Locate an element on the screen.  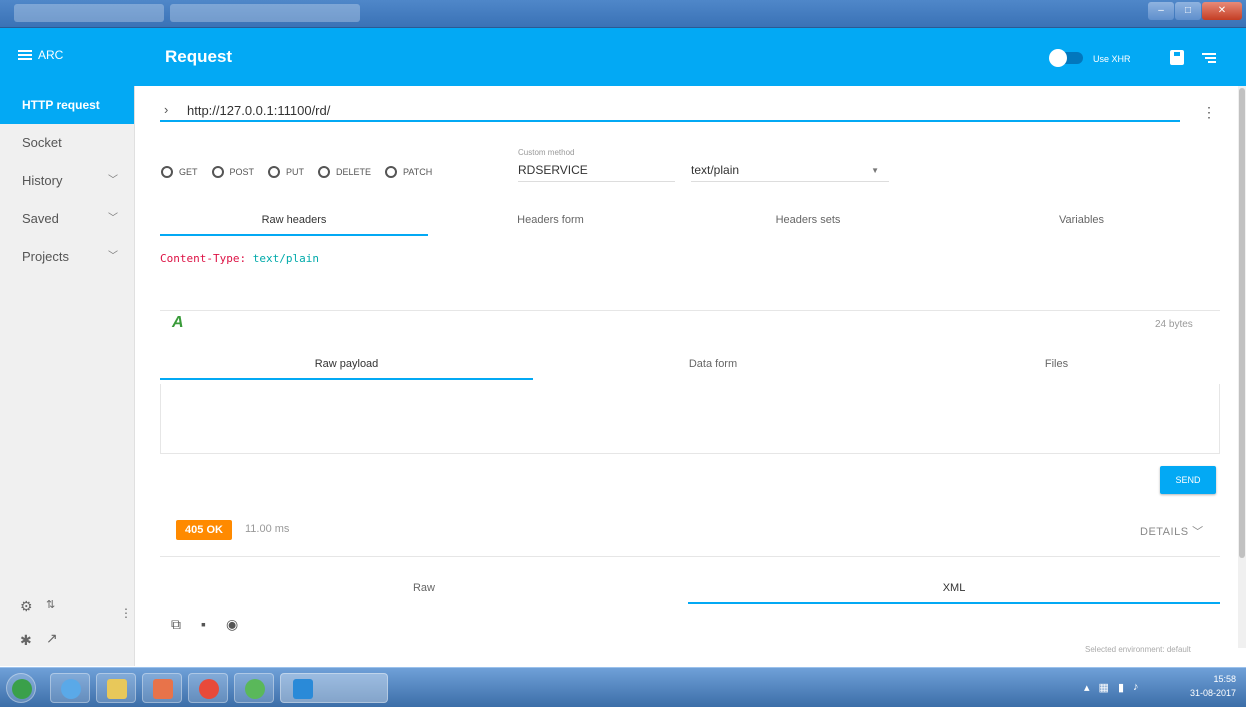
start-button is located at coordinates (21, 688).